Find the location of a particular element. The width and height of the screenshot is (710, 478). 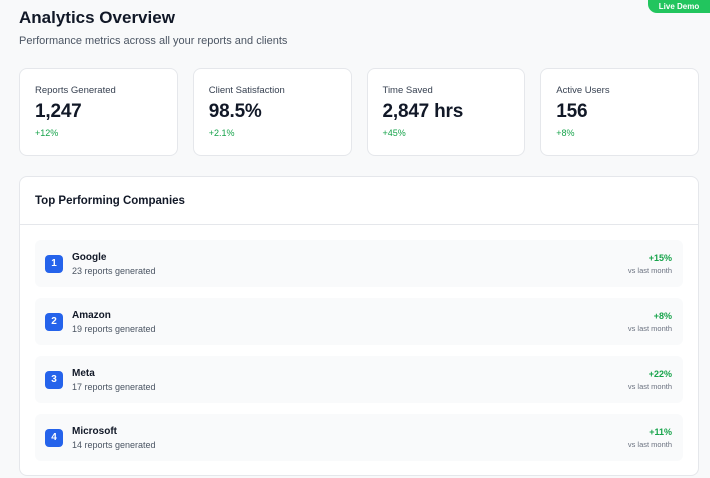

rank-badge: 1 is located at coordinates (54, 263).